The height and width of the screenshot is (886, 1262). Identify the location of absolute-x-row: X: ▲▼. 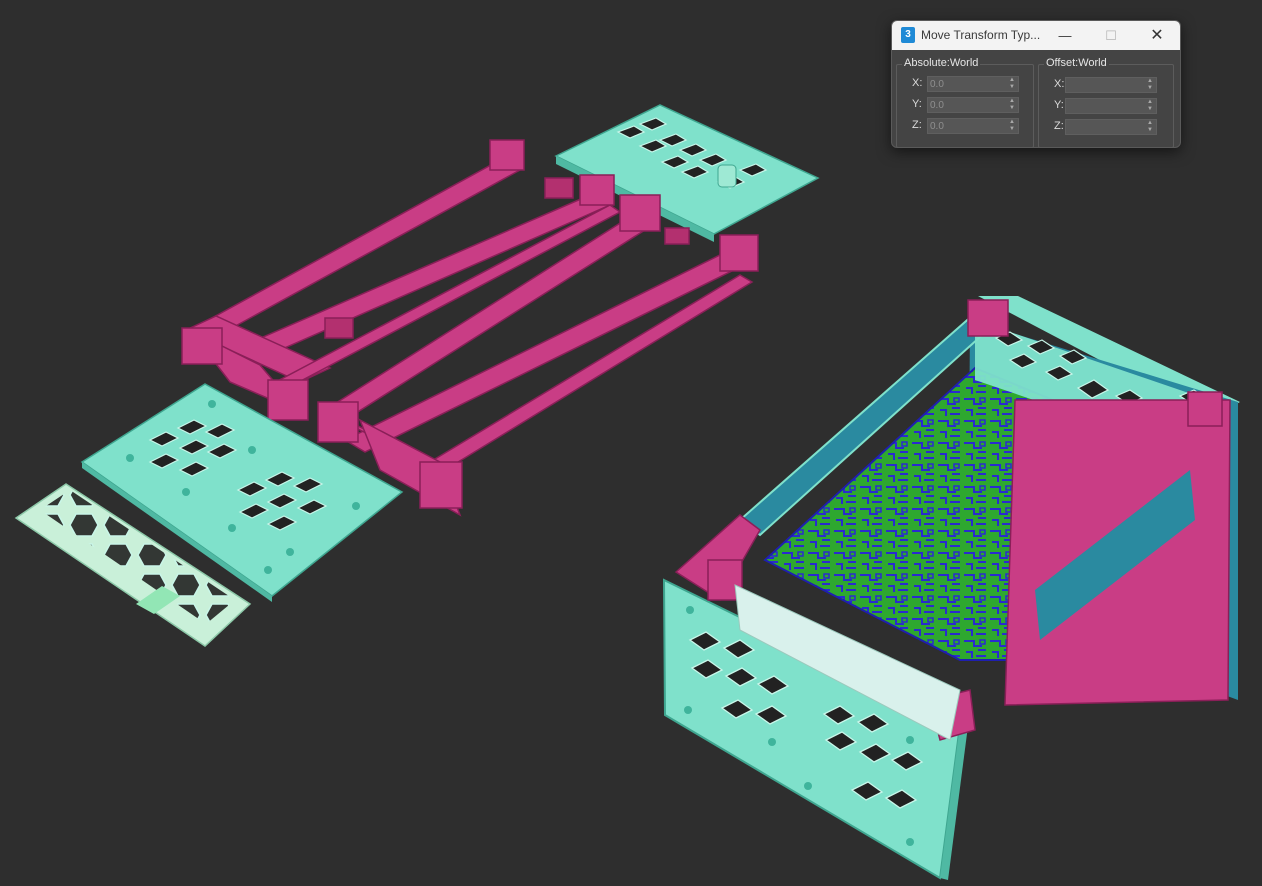
(965, 84).